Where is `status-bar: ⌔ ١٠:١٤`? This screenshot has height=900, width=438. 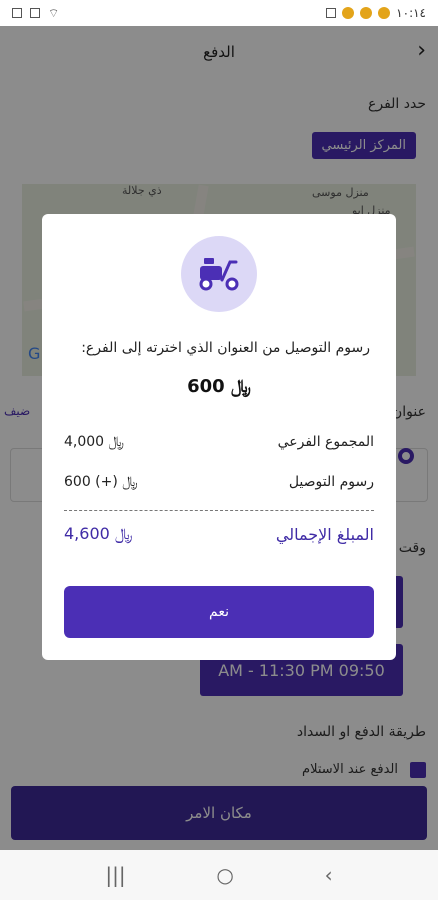 status-bar: ⌔ ١٠:١٤ is located at coordinates (219, 13).